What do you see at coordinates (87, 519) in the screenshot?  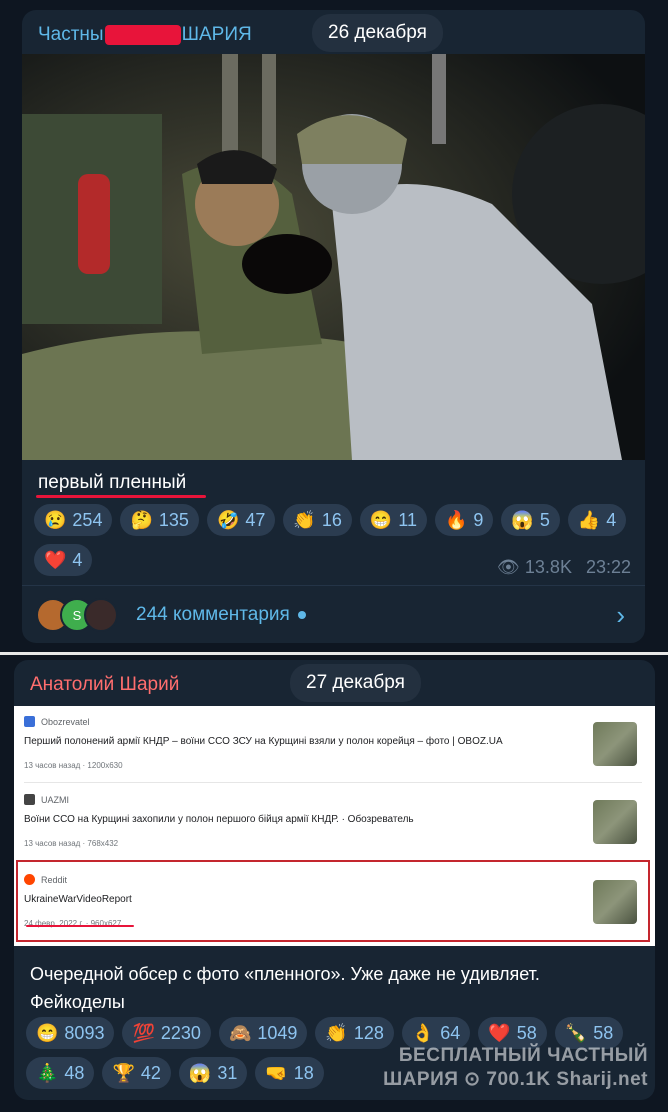 I see `reaction-count: 254` at bounding box center [87, 519].